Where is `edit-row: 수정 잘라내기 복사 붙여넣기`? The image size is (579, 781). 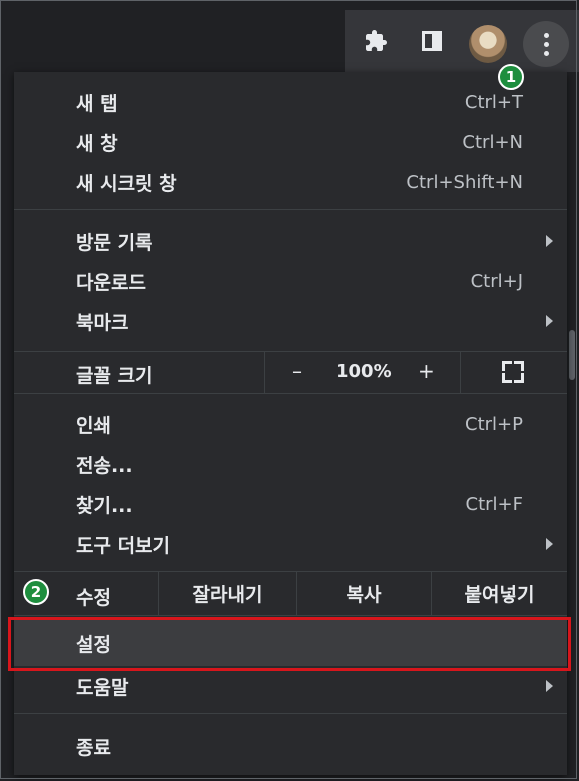 edit-row: 수정 잘라내기 복사 붙여넣기 is located at coordinates (290, 593).